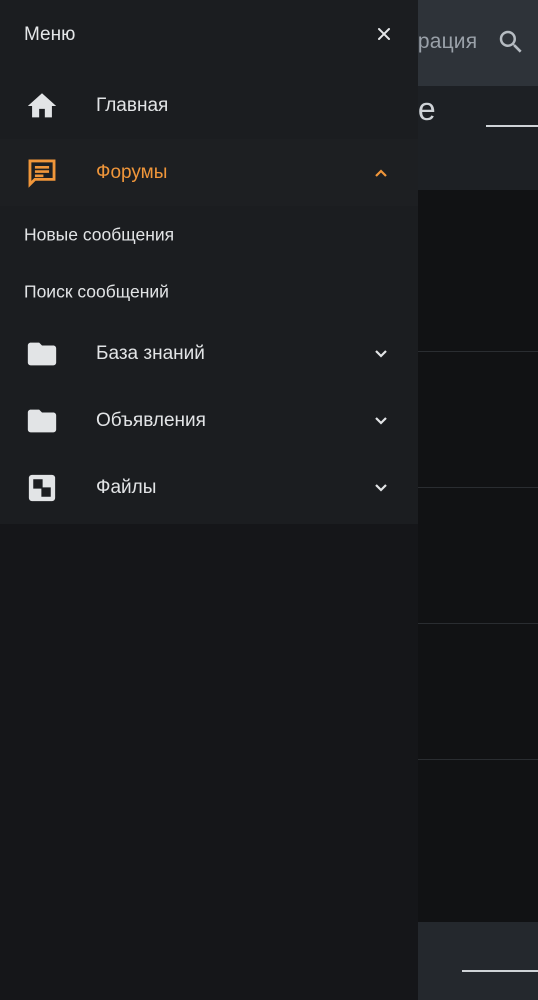  Describe the element at coordinates (42, 173) in the screenshot. I see `forum-icon` at that location.